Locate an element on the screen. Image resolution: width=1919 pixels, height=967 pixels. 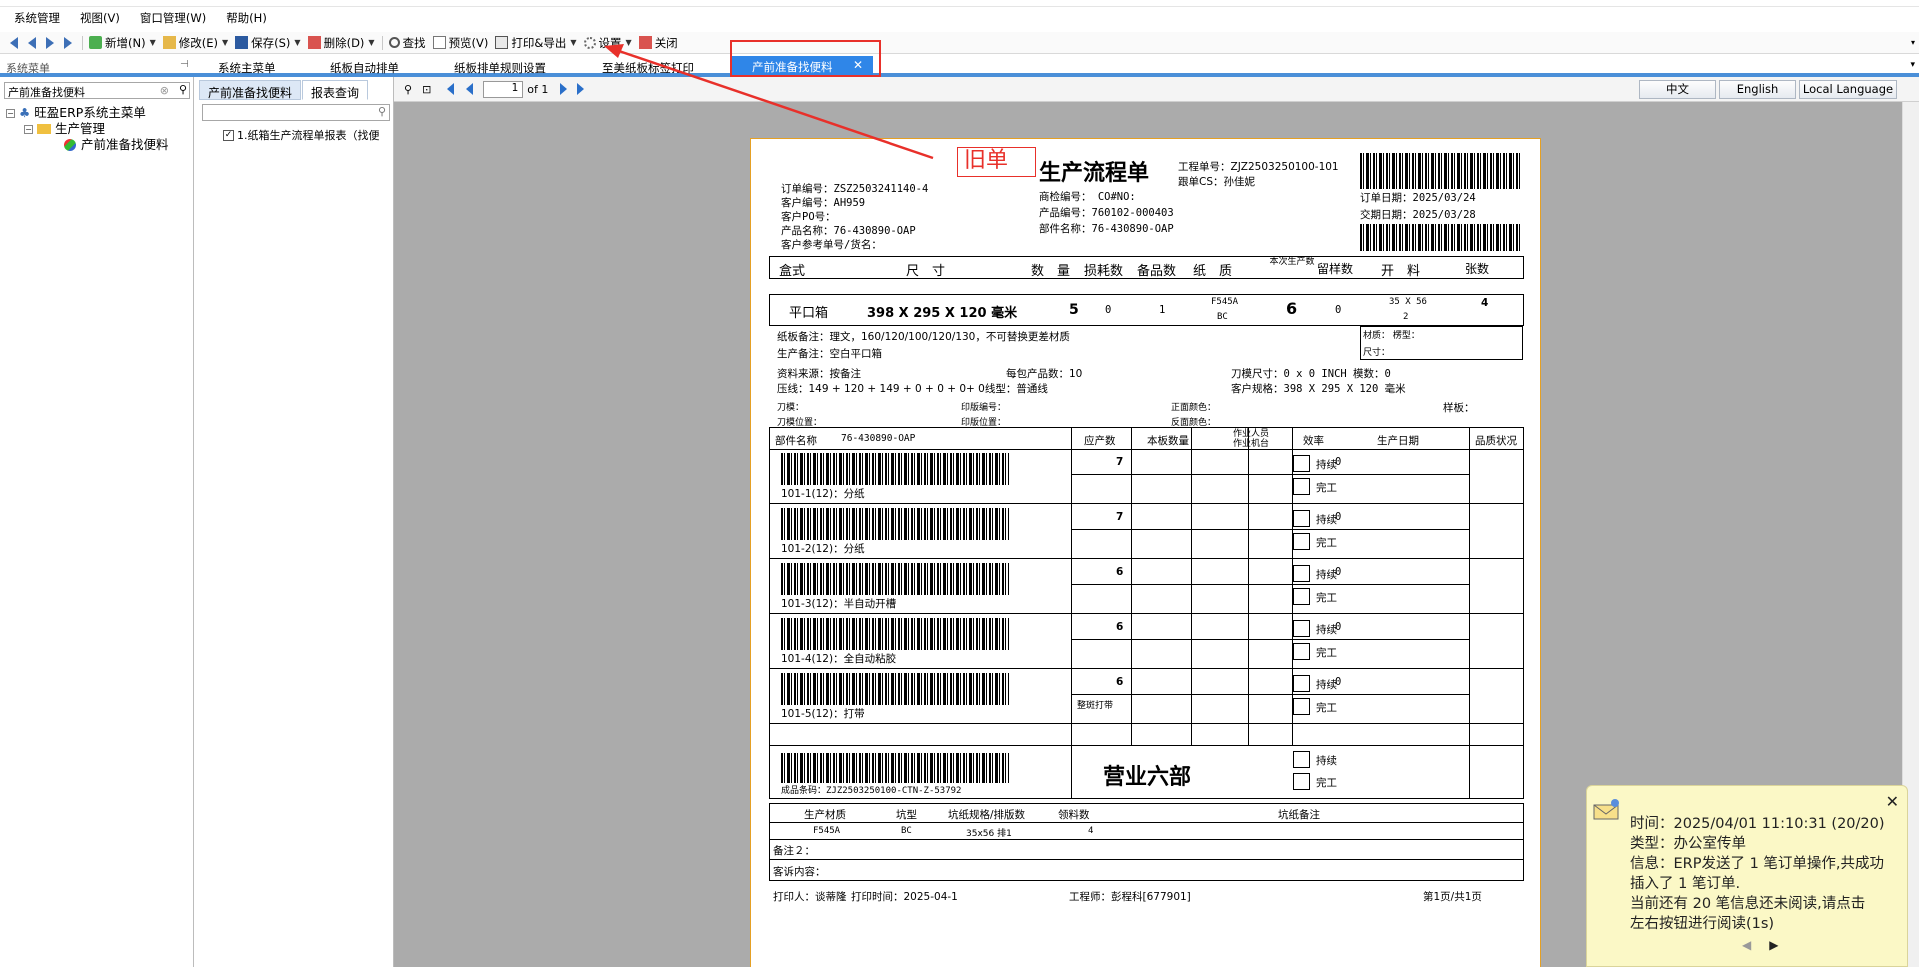
page-count: of 1 is located at coordinates (538, 89).